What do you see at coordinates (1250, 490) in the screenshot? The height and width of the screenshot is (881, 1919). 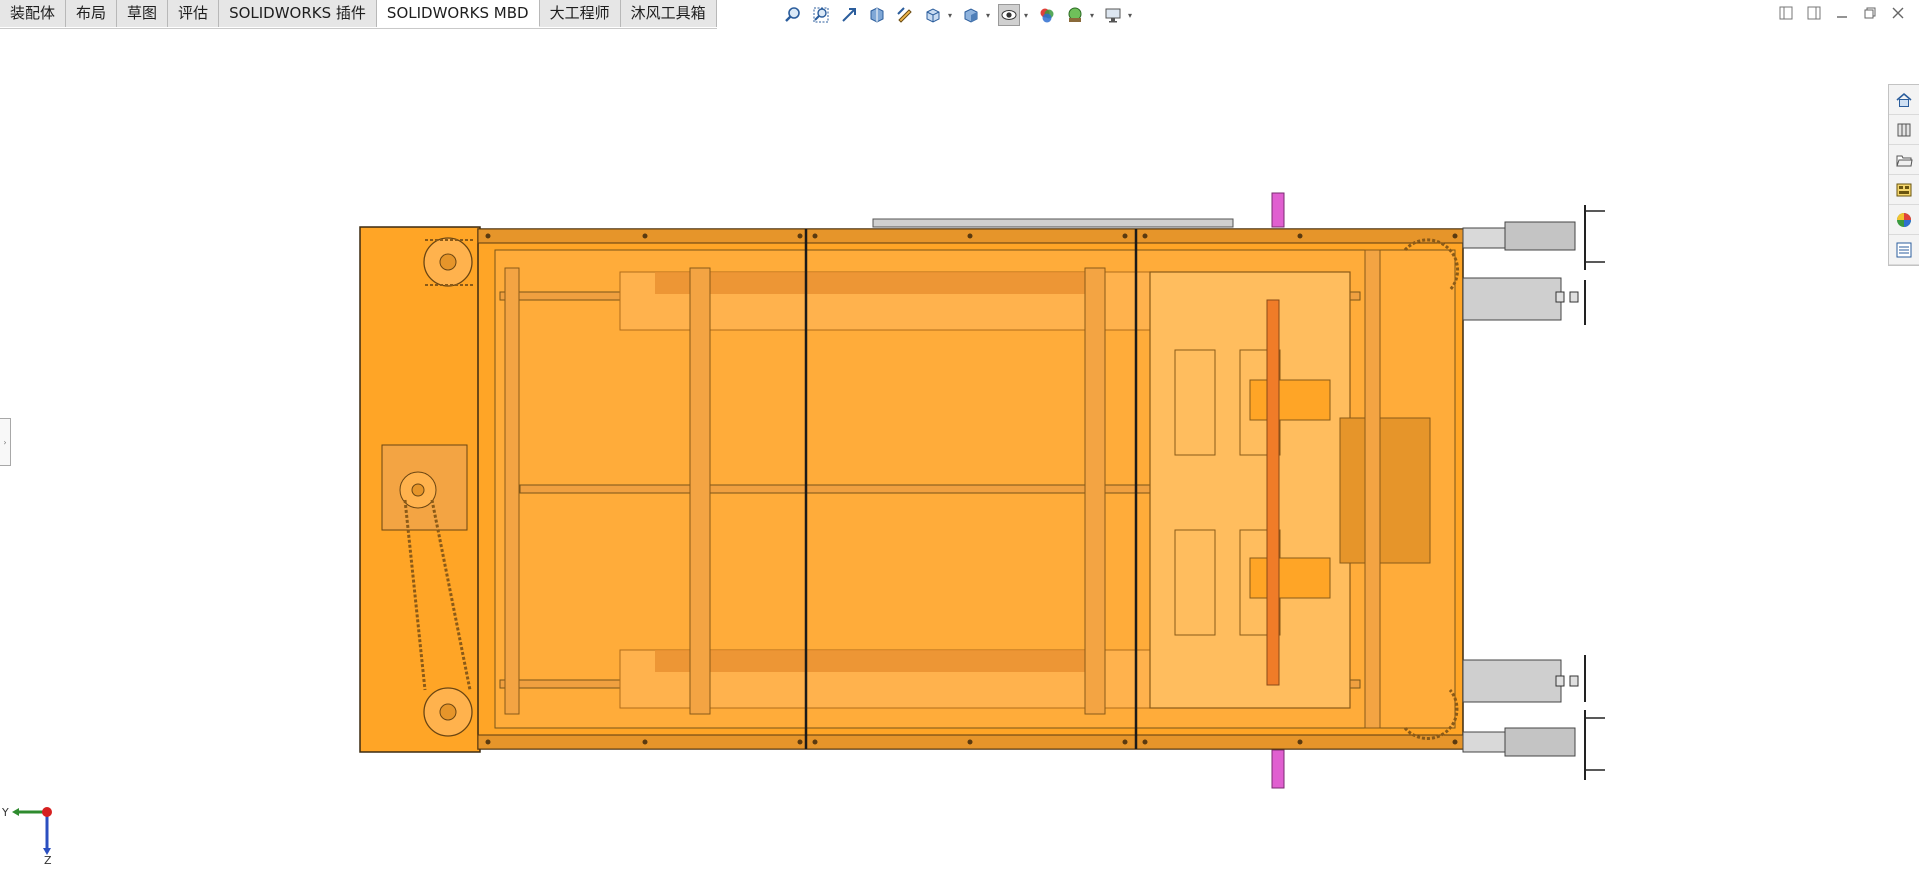 I see `carriage-frame` at bounding box center [1250, 490].